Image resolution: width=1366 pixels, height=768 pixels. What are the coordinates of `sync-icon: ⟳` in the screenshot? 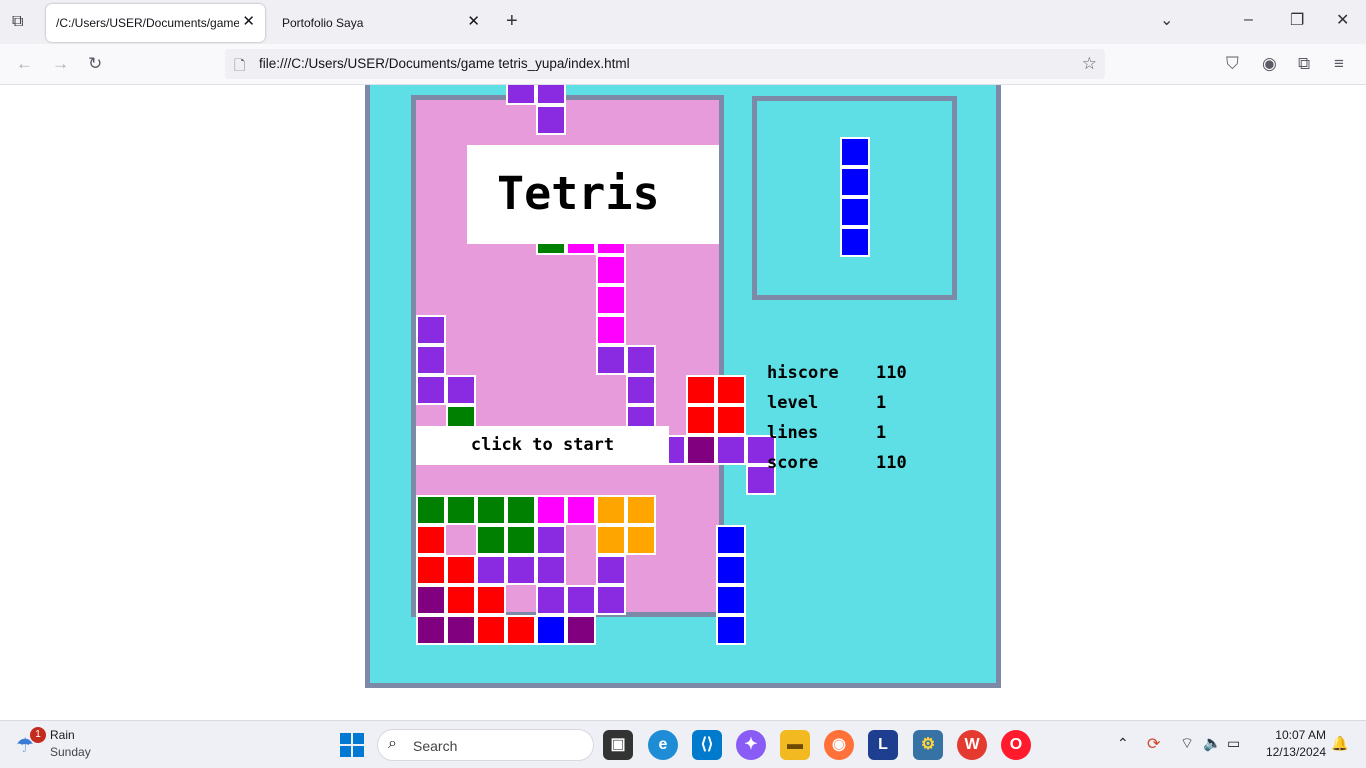 It's located at (1153, 744).